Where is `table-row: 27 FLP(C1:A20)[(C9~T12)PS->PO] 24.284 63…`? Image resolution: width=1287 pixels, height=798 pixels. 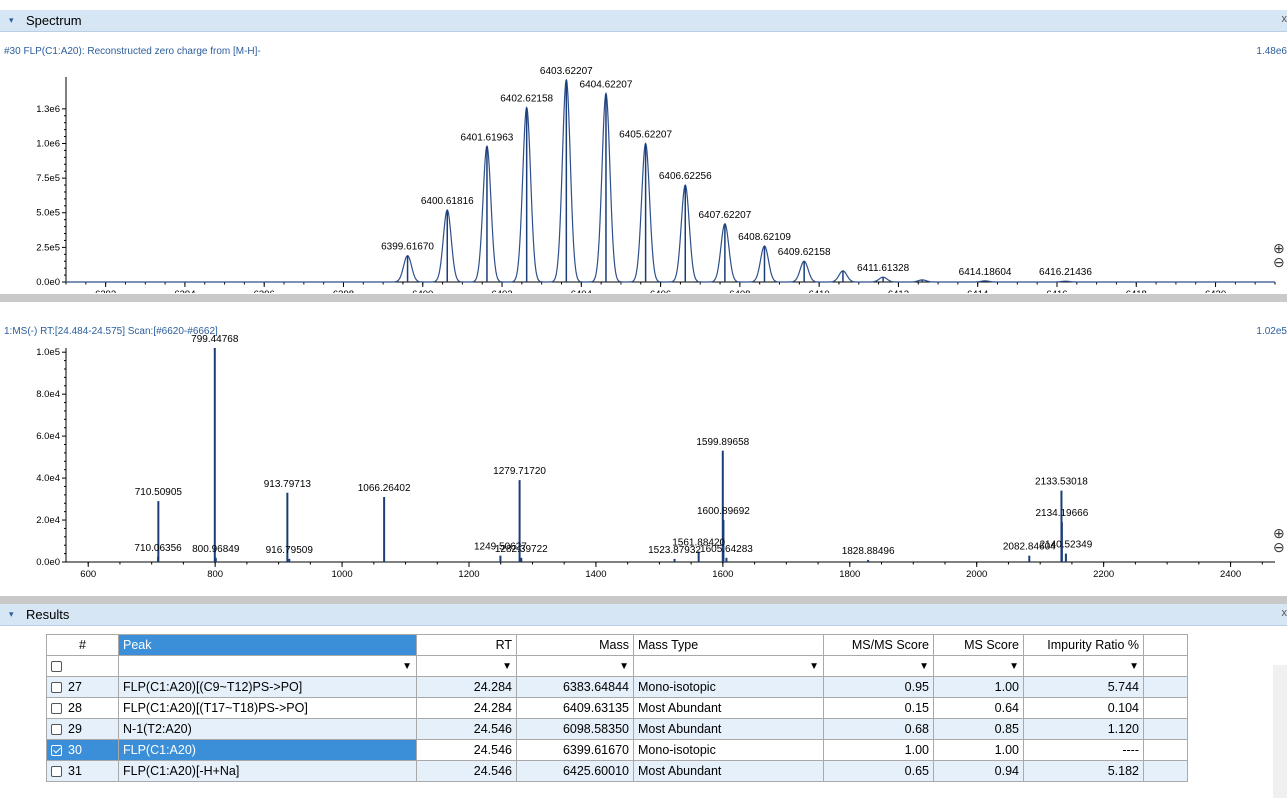 table-row: 27 FLP(C1:A20)[(C9~T12)PS->PO] 24.284 63… is located at coordinates (617, 687).